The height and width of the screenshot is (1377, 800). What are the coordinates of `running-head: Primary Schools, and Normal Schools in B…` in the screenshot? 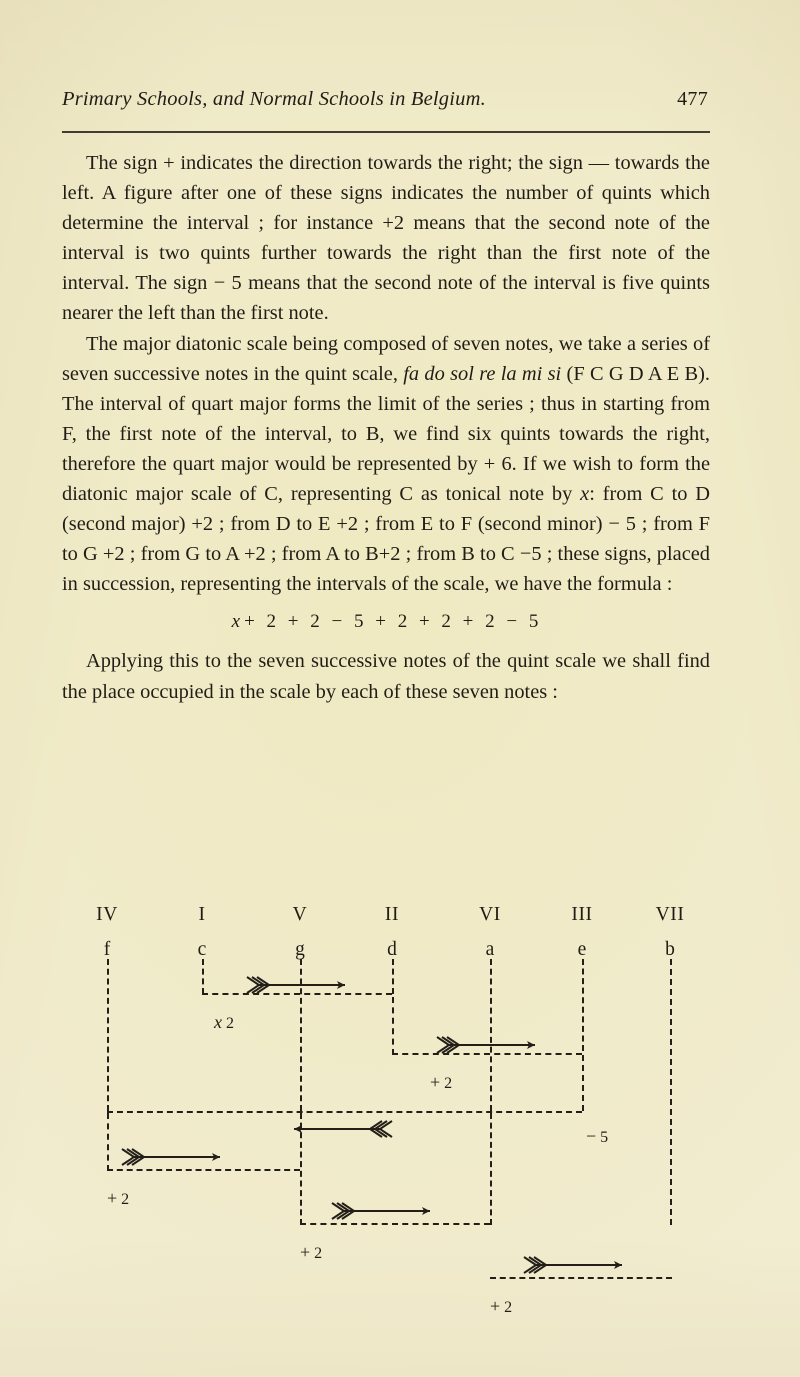 It's located at (386, 99).